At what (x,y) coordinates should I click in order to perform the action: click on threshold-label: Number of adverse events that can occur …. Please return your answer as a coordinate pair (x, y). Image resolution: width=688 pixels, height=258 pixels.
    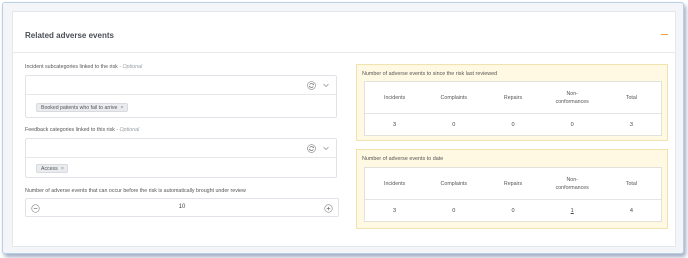
    Looking at the image, I should click on (135, 191).